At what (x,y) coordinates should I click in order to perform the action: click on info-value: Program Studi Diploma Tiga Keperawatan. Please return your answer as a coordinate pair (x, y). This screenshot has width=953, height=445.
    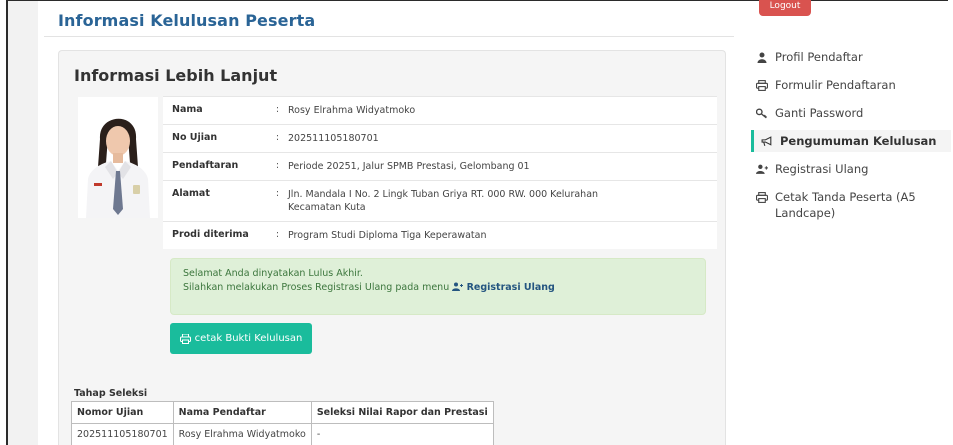
    Looking at the image, I should click on (387, 235).